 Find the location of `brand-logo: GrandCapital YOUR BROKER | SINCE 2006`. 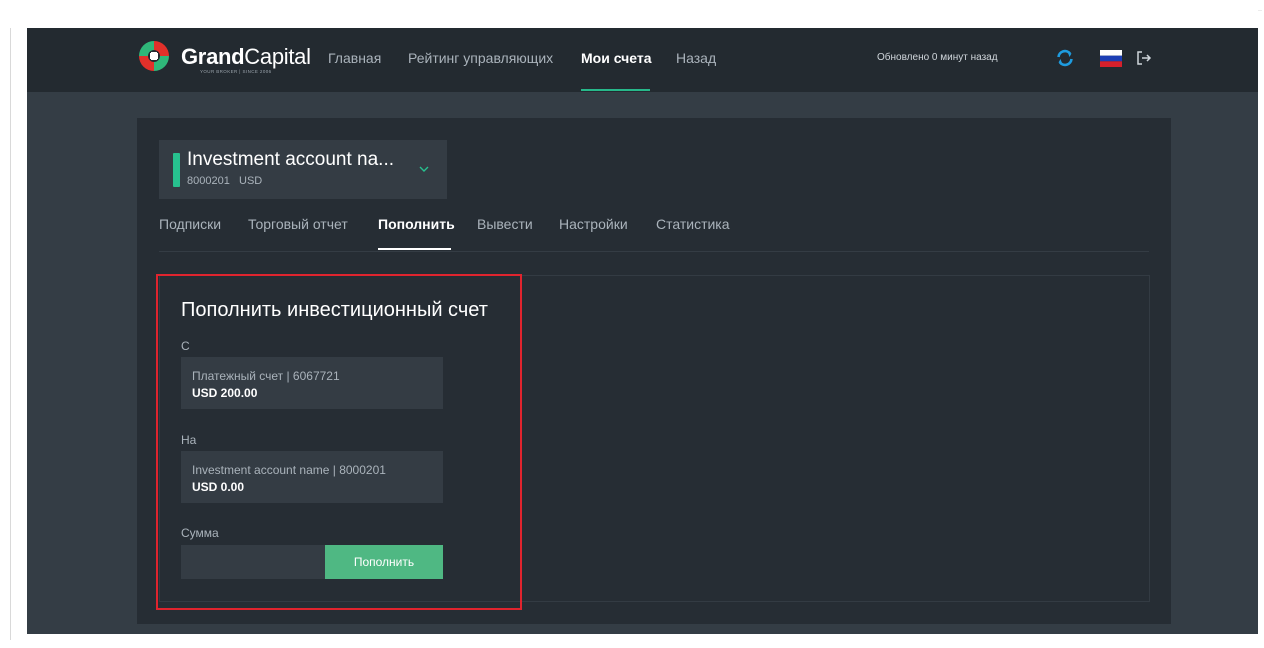

brand-logo: GrandCapital YOUR BROKER | SINCE 2006 is located at coordinates (225, 59).